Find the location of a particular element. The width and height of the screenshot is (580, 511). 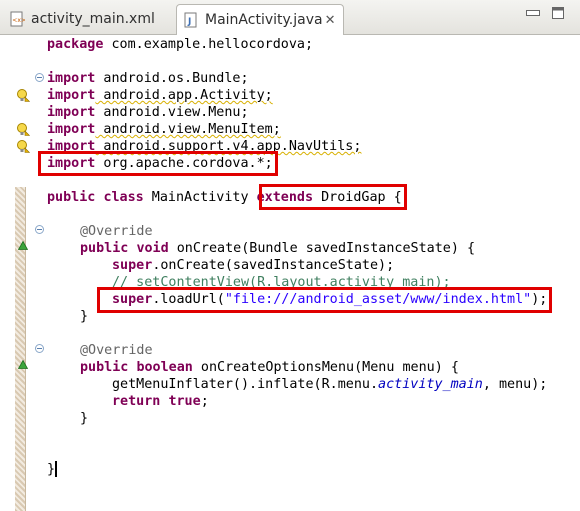

svg-text: J is located at coordinates (189, 22).